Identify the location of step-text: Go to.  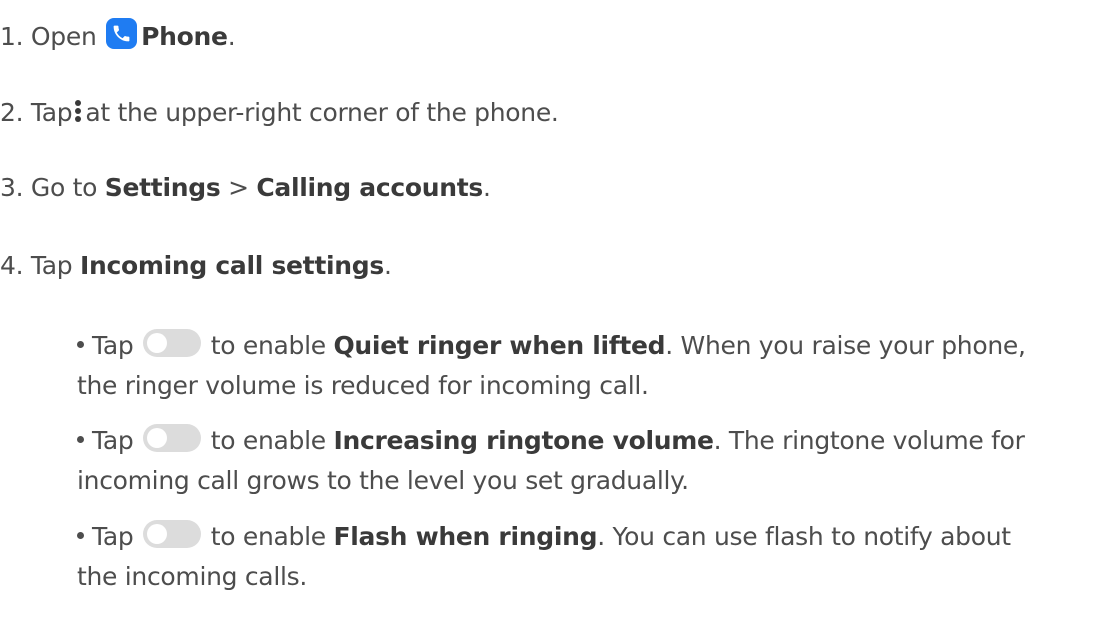
(64, 187).